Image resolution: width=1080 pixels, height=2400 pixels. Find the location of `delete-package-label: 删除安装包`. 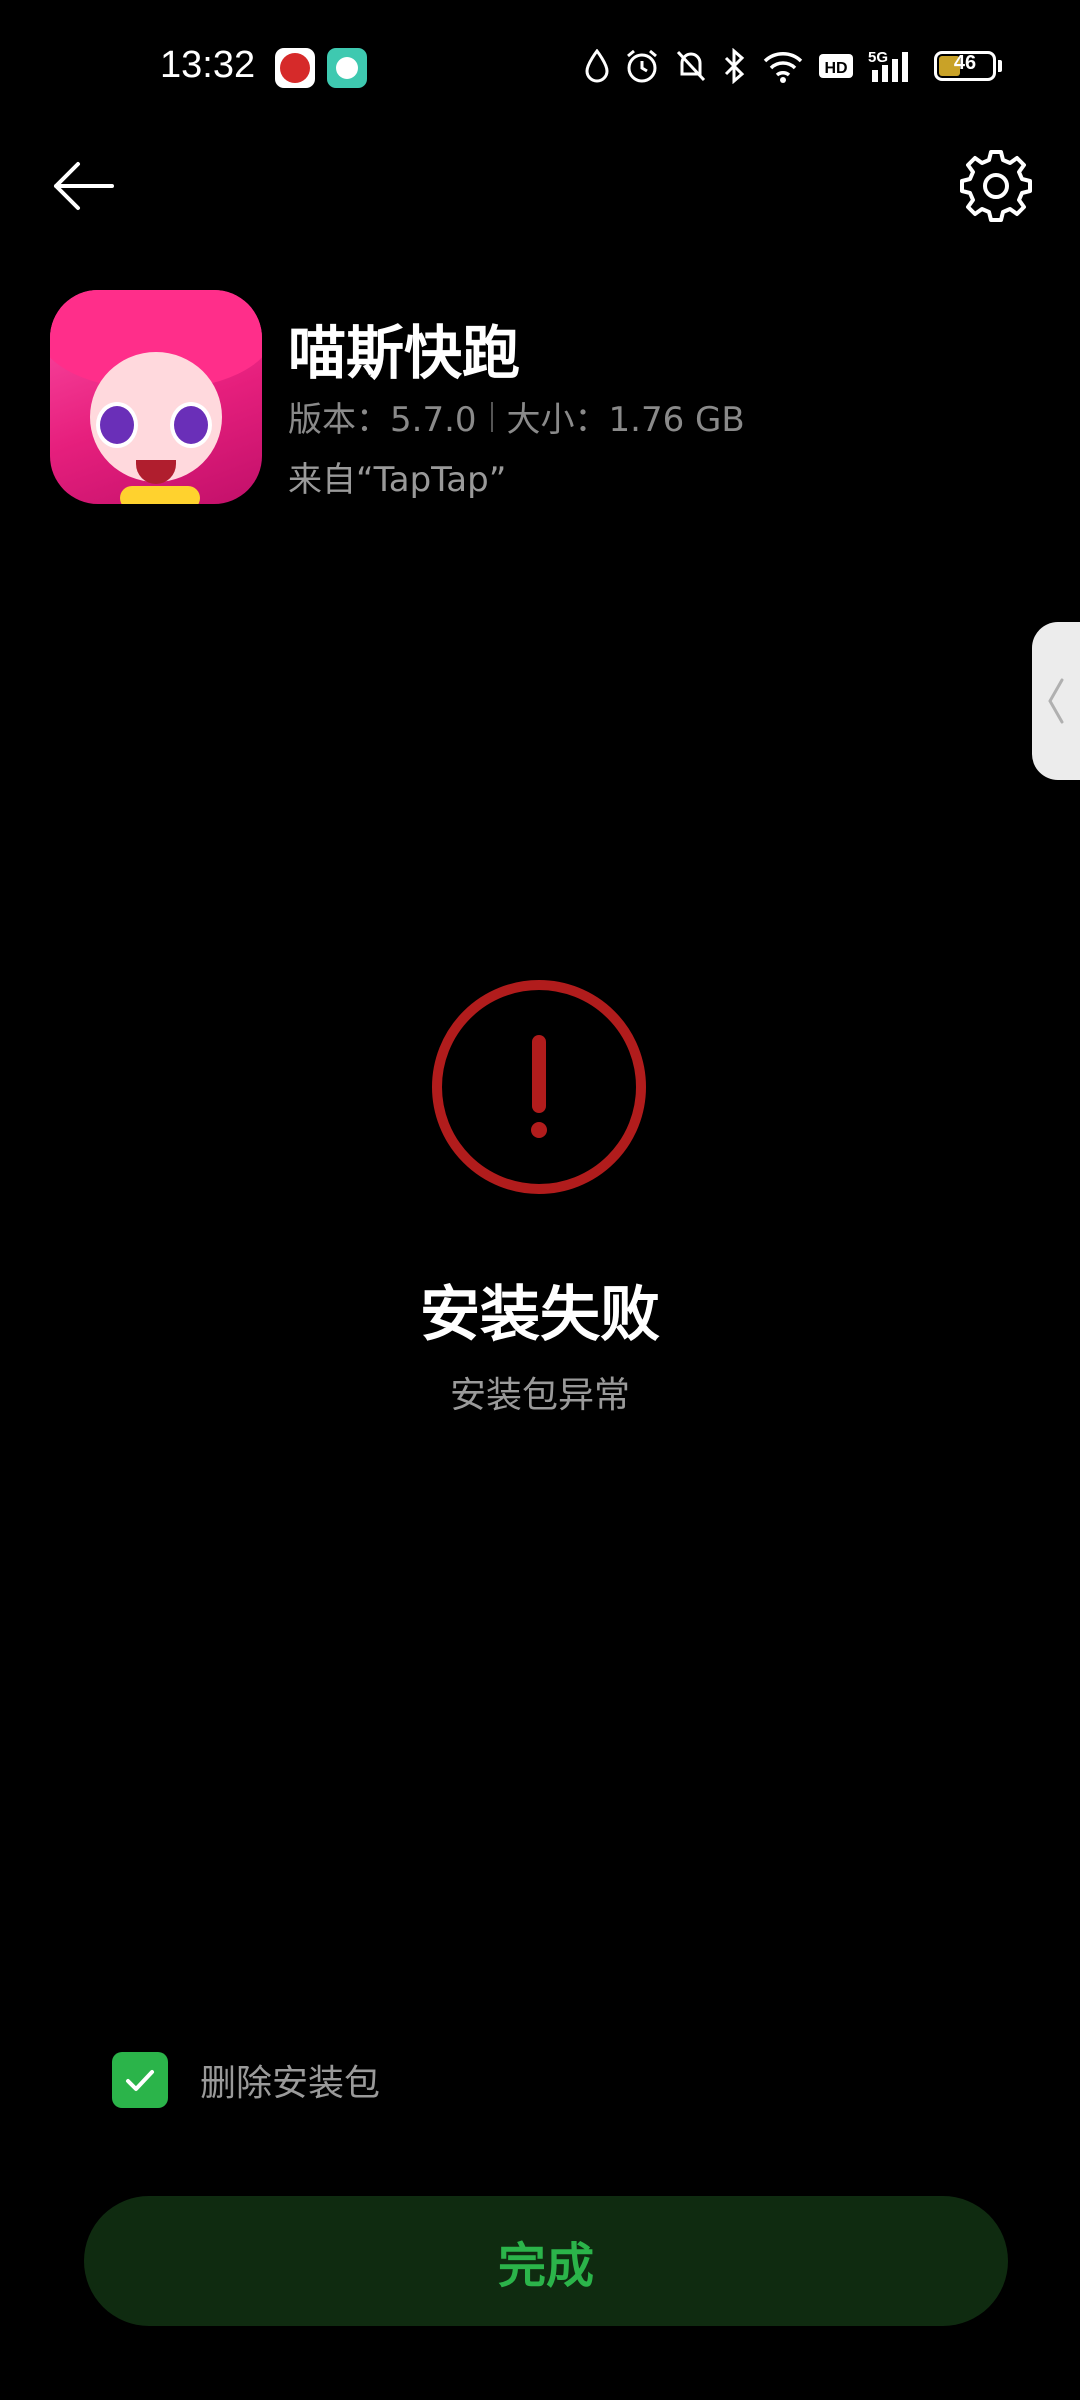

delete-package-label: 删除安装包 is located at coordinates (290, 2083).